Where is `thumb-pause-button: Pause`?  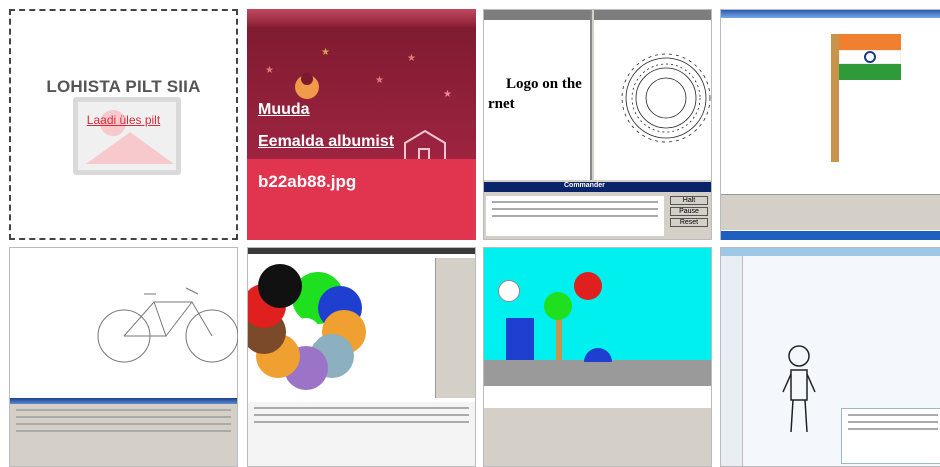
thumb-pause-button: Pause is located at coordinates (689, 211).